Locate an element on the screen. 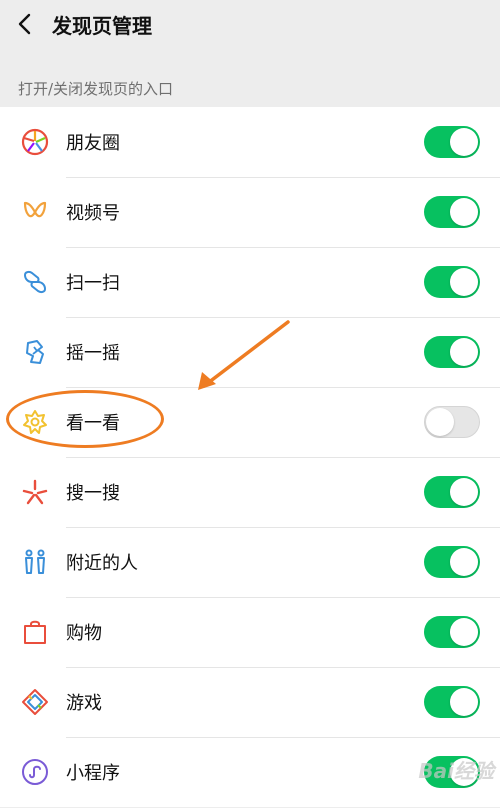 The image size is (500, 808). toggle-switch-channels is located at coordinates (452, 212).